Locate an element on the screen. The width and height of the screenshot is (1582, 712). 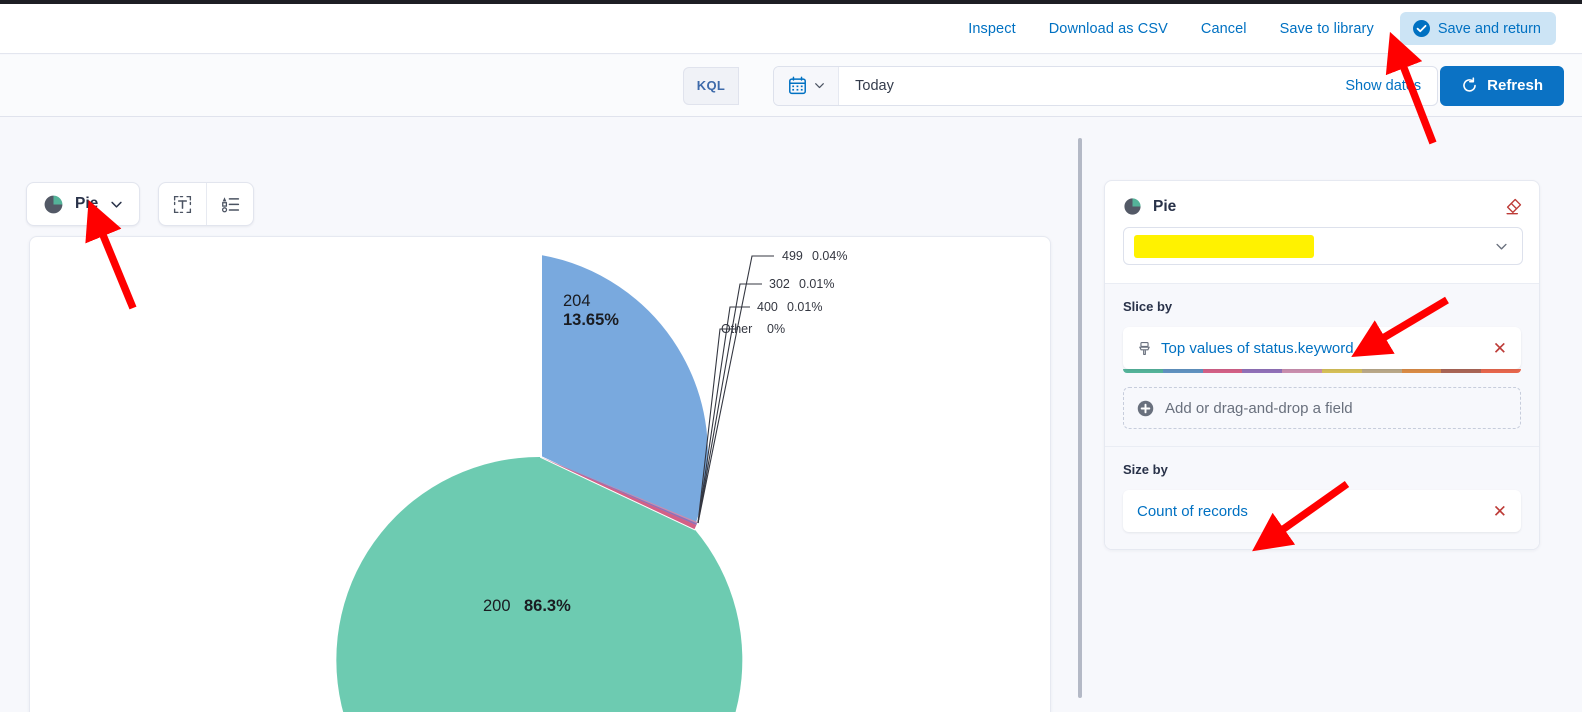
pie-label-204-percent: 13.65% is located at coordinates (591, 320).